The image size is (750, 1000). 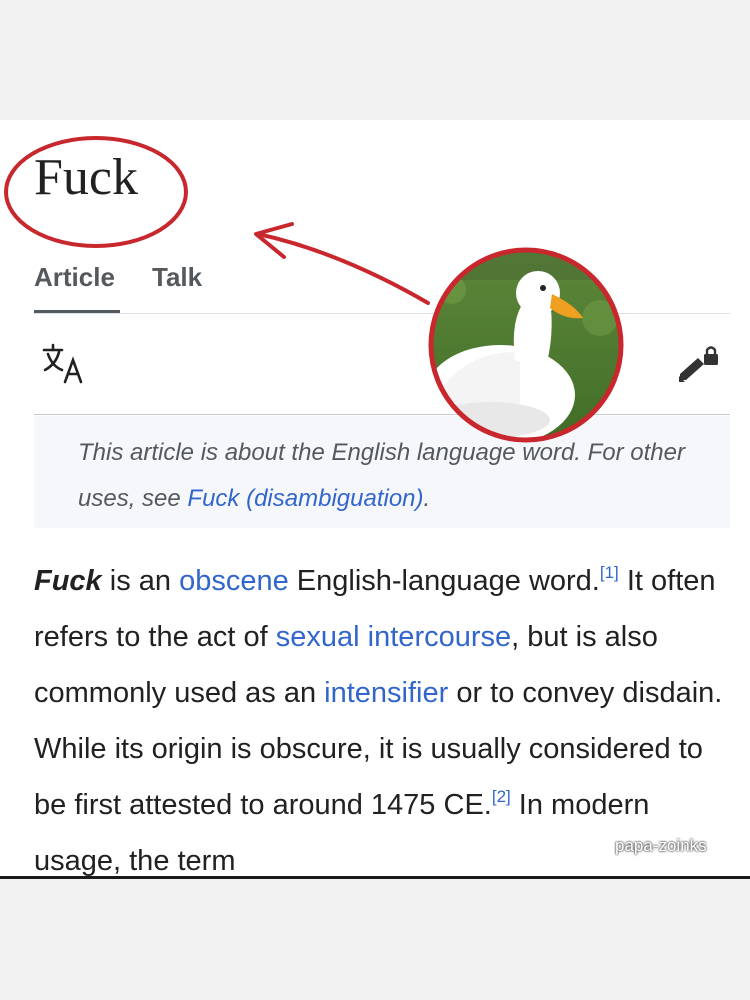 I want to click on link-sexual-intercourse: sexual intercourse, so click(x=393, y=637).